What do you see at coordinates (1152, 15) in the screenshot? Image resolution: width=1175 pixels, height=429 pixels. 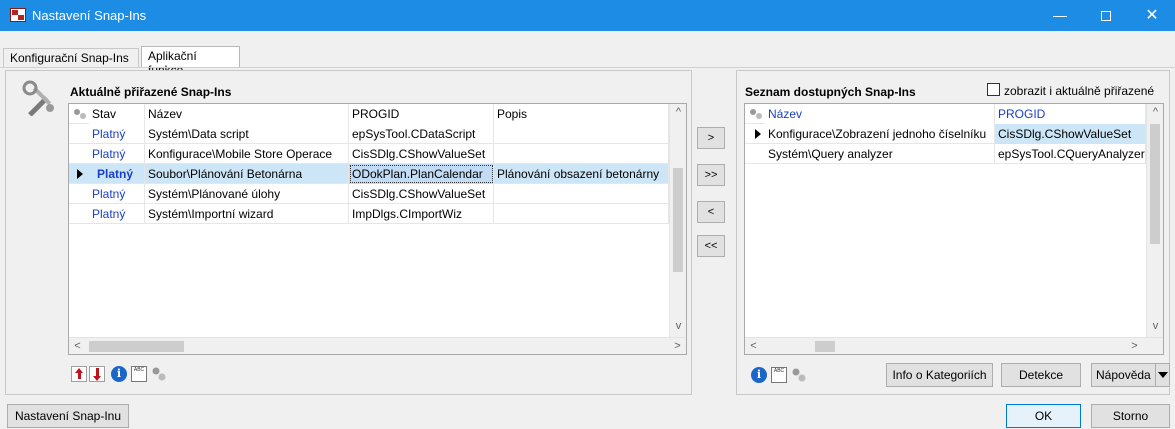 I see `close-button: ✕` at bounding box center [1152, 15].